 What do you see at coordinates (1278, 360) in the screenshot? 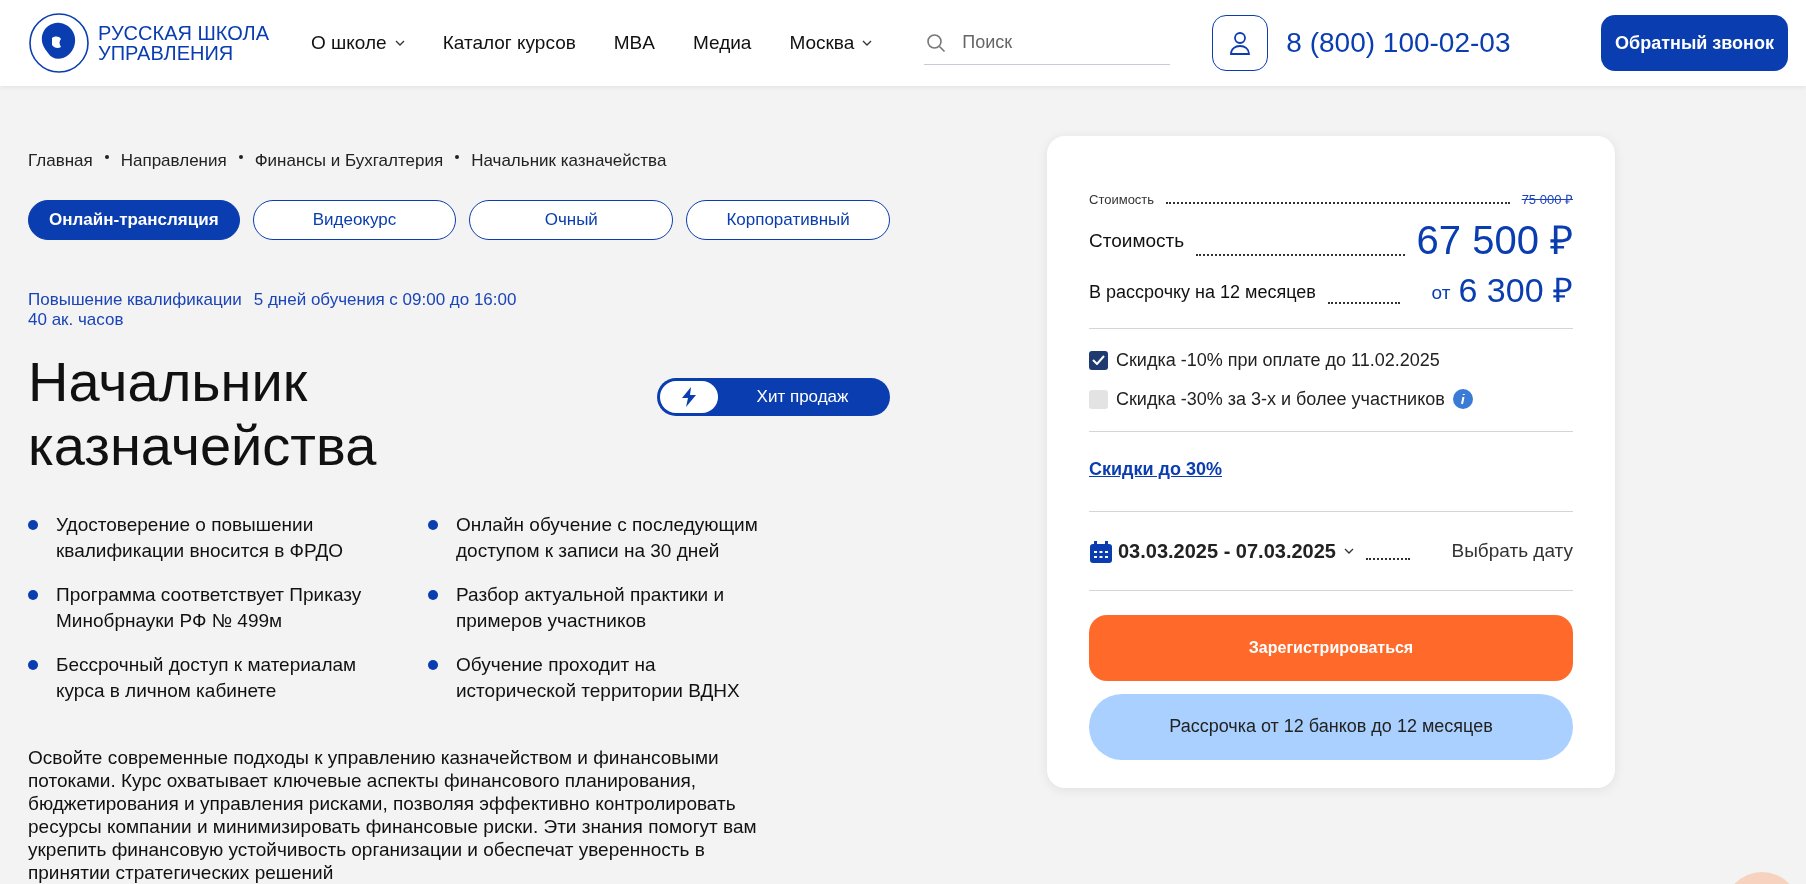
I see `discount-label: Скидка -10% при оплате до 11.02.2025` at bounding box center [1278, 360].